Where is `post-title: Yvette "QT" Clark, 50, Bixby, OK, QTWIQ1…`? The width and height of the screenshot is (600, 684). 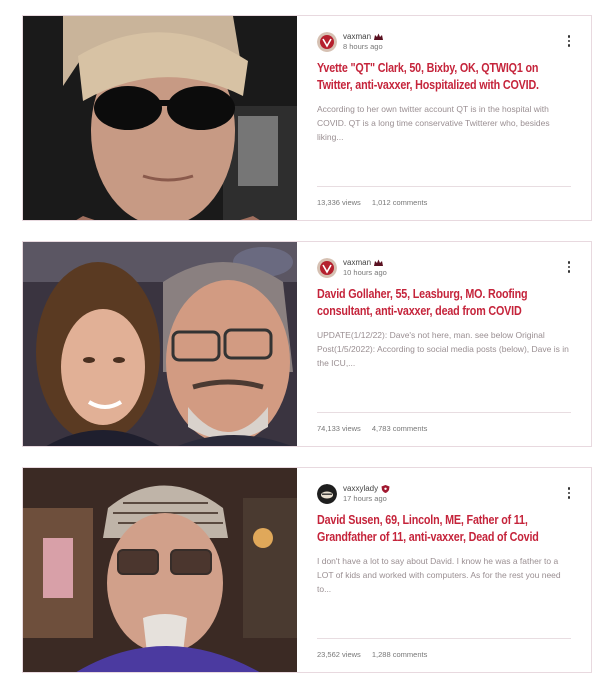 post-title: Yvette "QT" Clark, 50, Bixby, OK, QTWIQ1… is located at coordinates (446, 77).